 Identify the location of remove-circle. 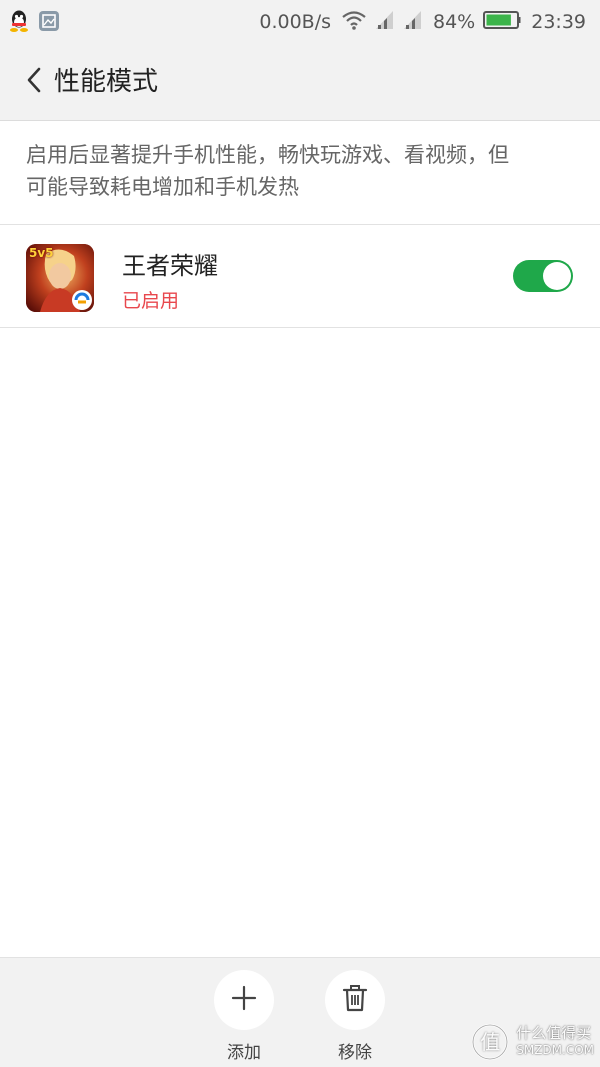
(355, 1000).